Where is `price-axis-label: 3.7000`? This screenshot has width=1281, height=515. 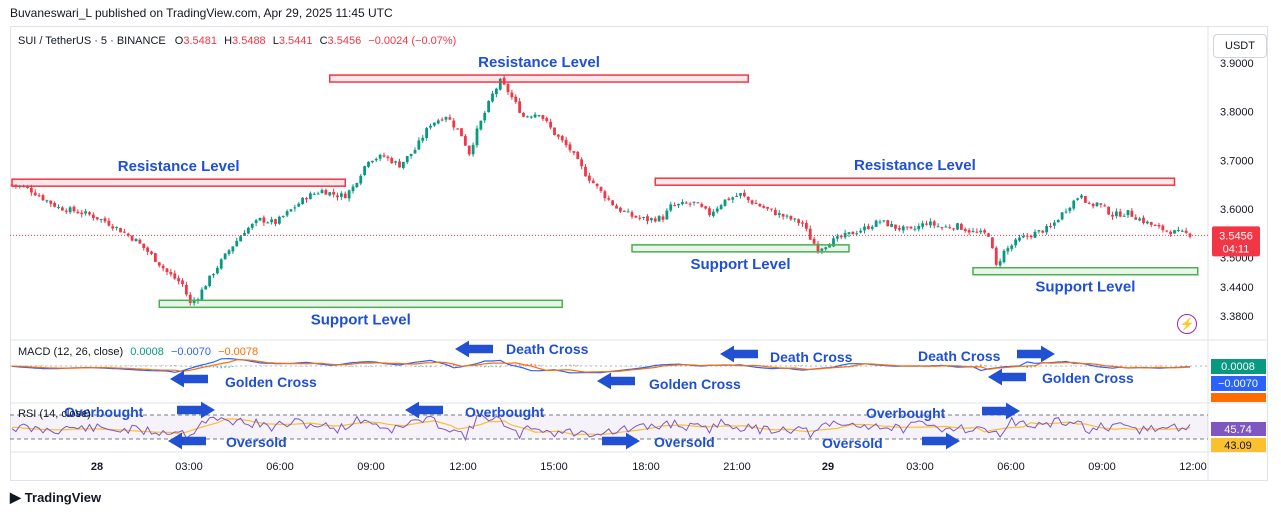
price-axis-label: 3.7000 is located at coordinates (1237, 161).